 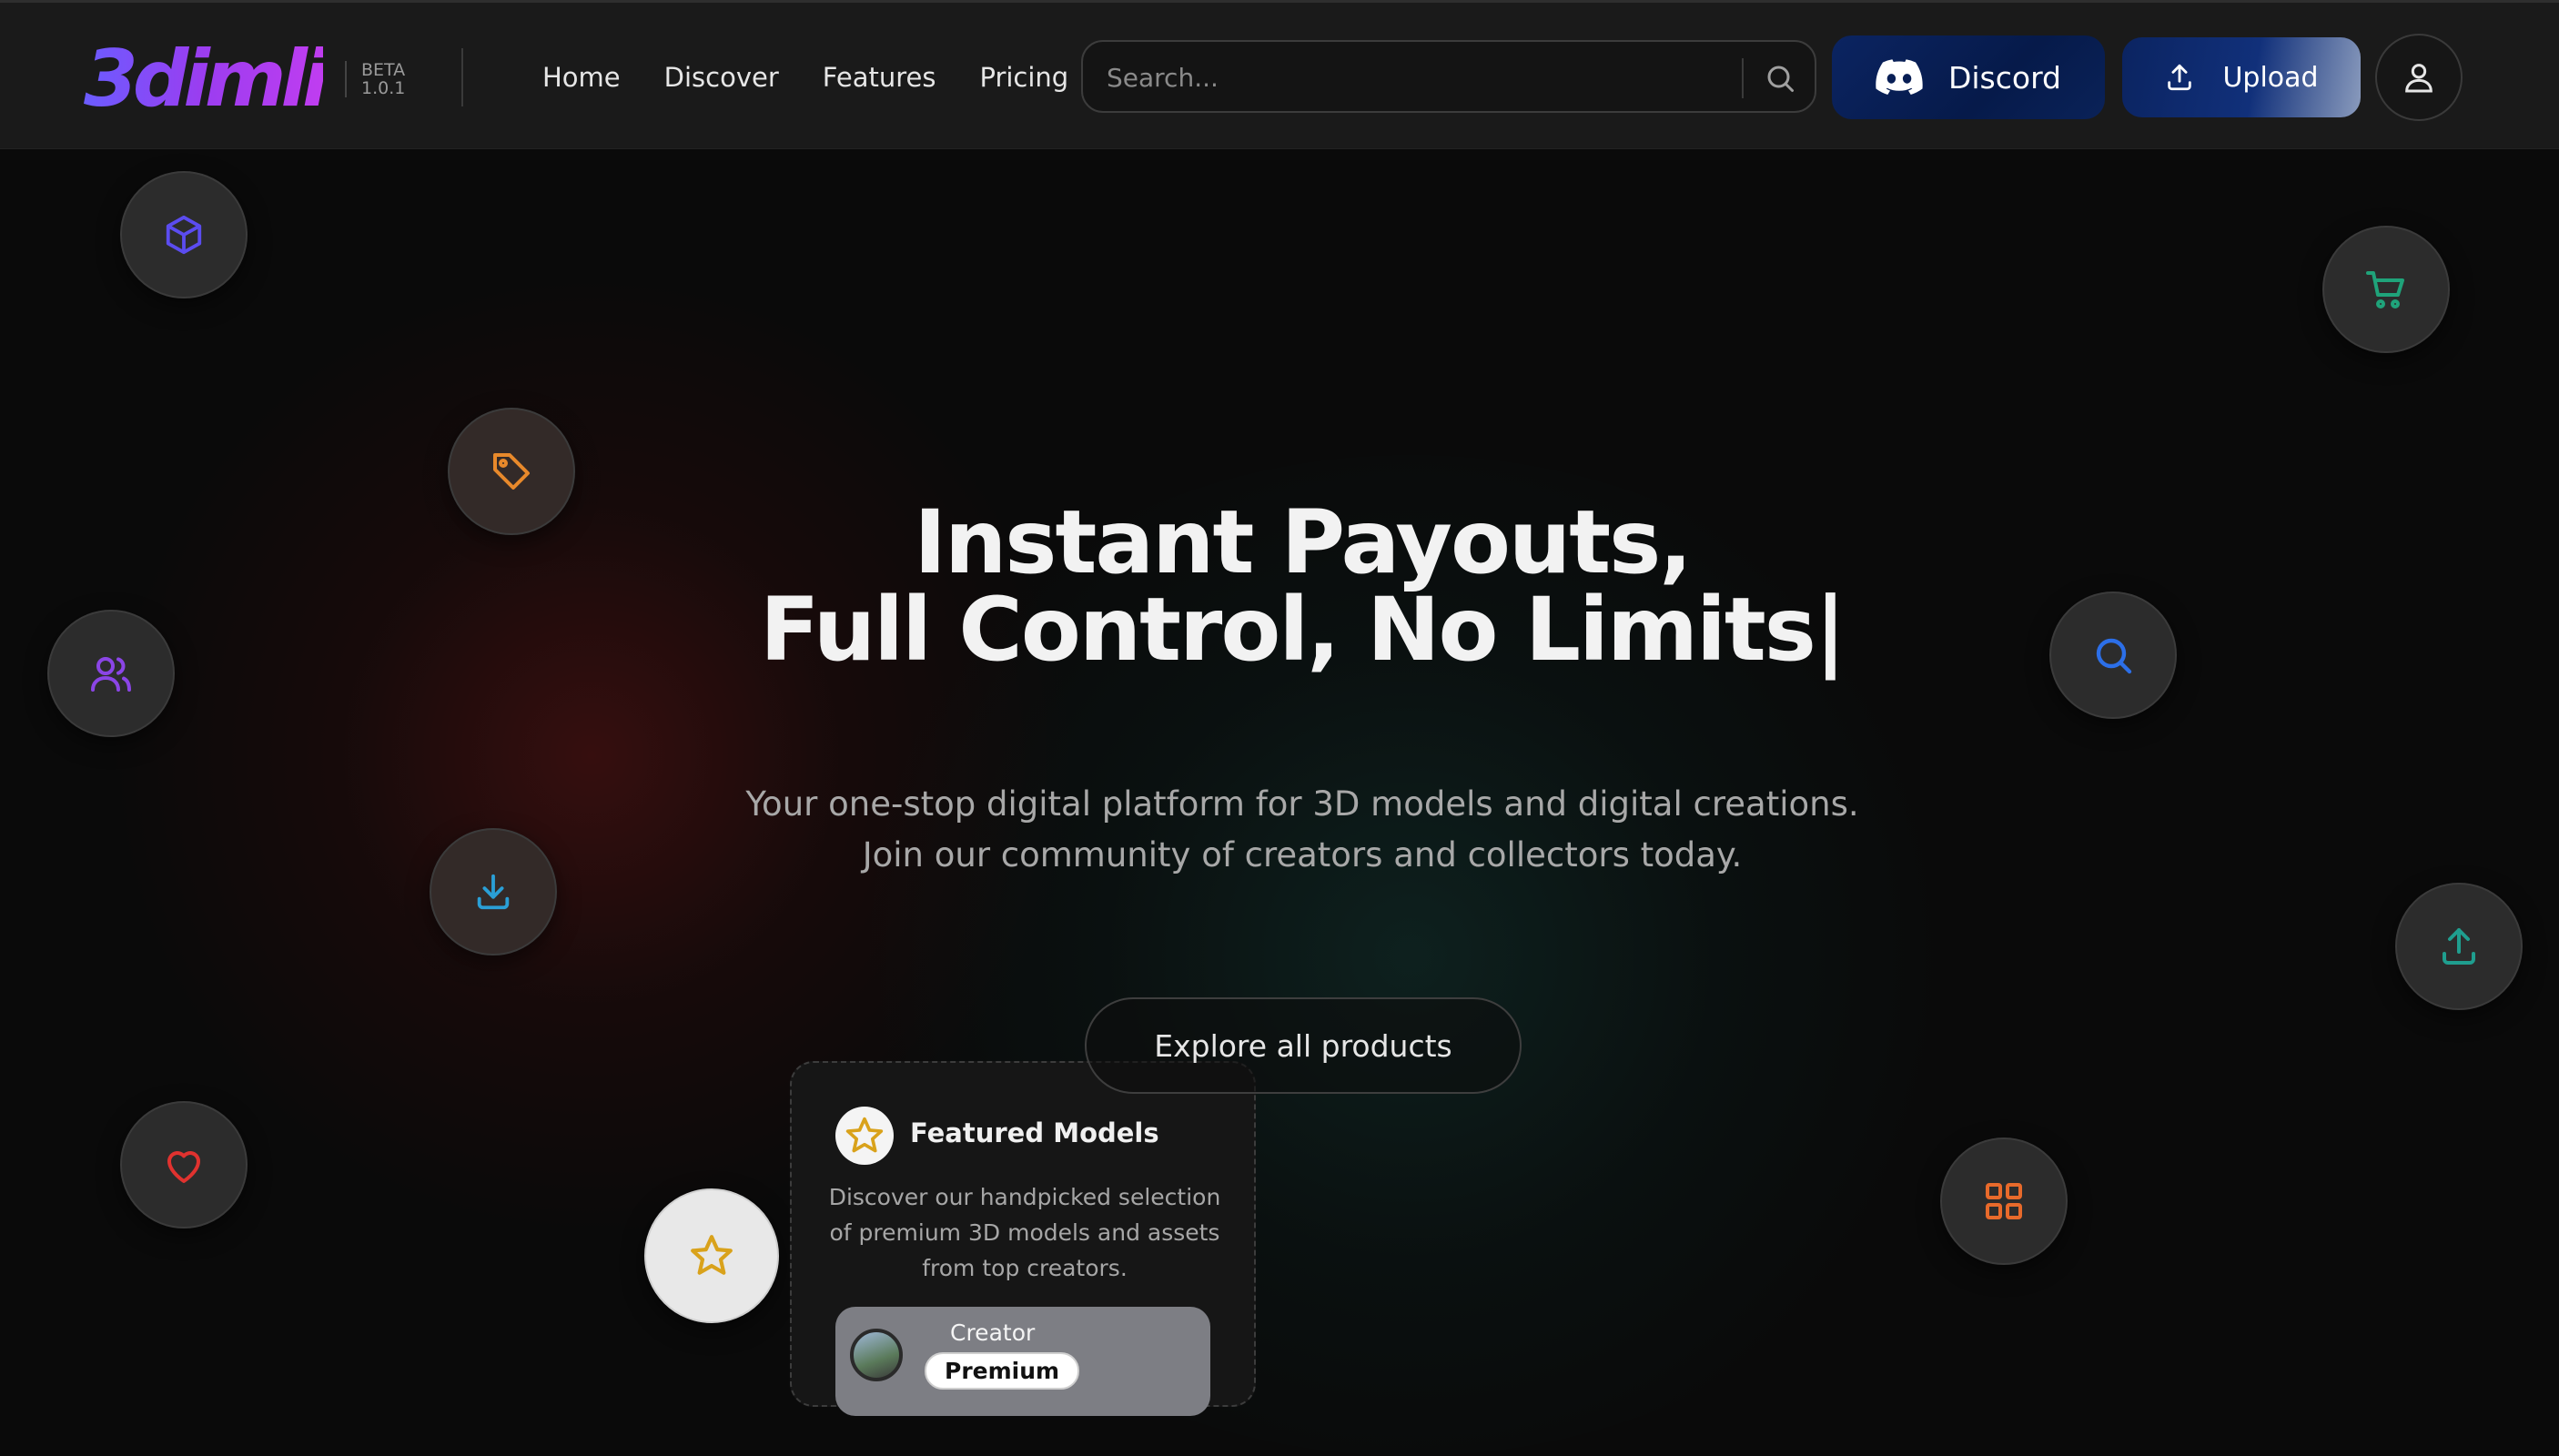 I want to click on main-nav: Home Discover Features Pricing, so click(x=805, y=77).